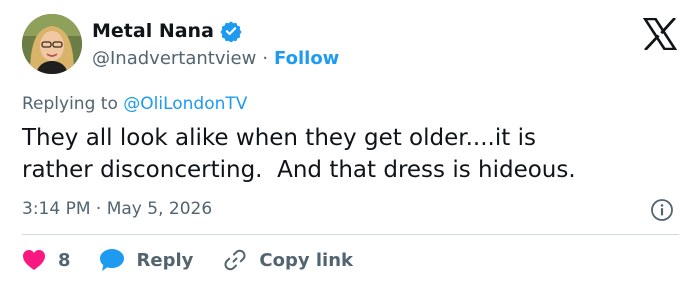  Describe the element at coordinates (64, 260) in the screenshot. I see `like-count: 8` at that location.